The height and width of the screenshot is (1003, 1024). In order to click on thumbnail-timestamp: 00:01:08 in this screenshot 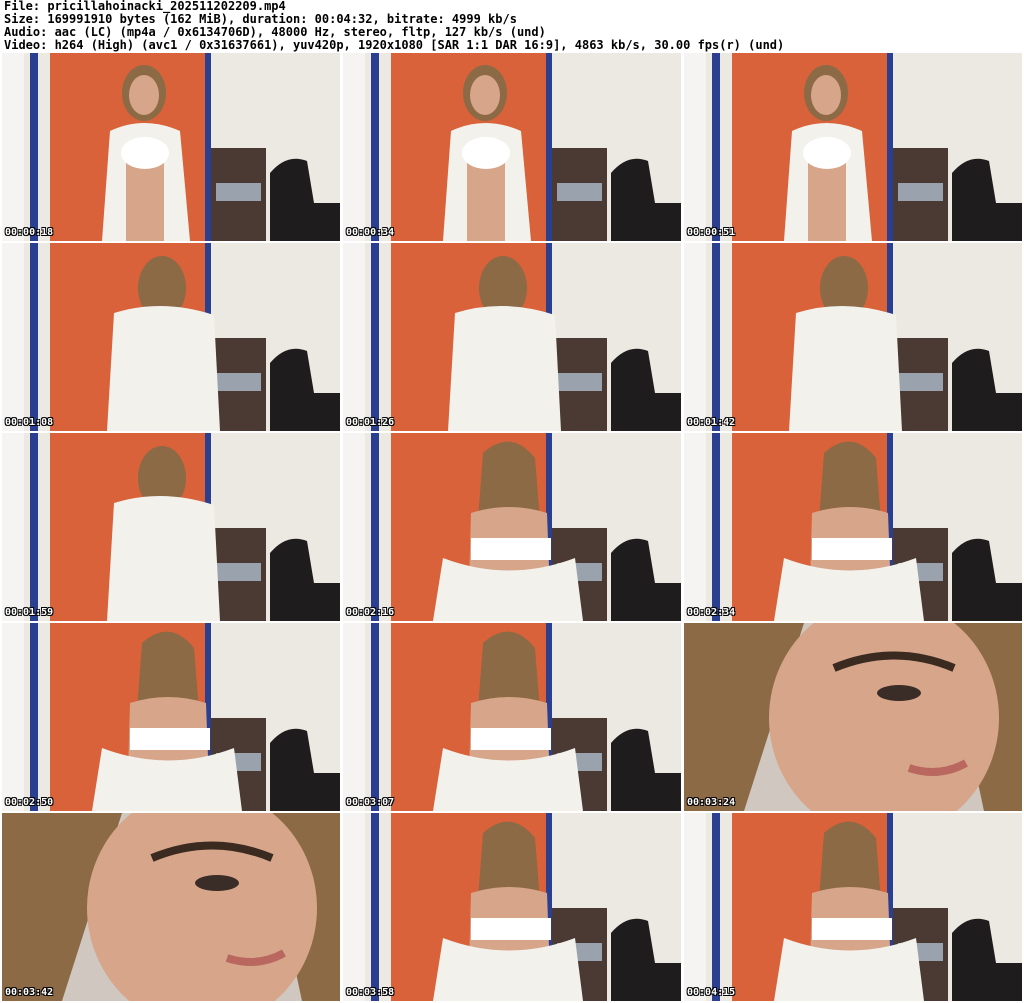, I will do `click(29, 422)`.